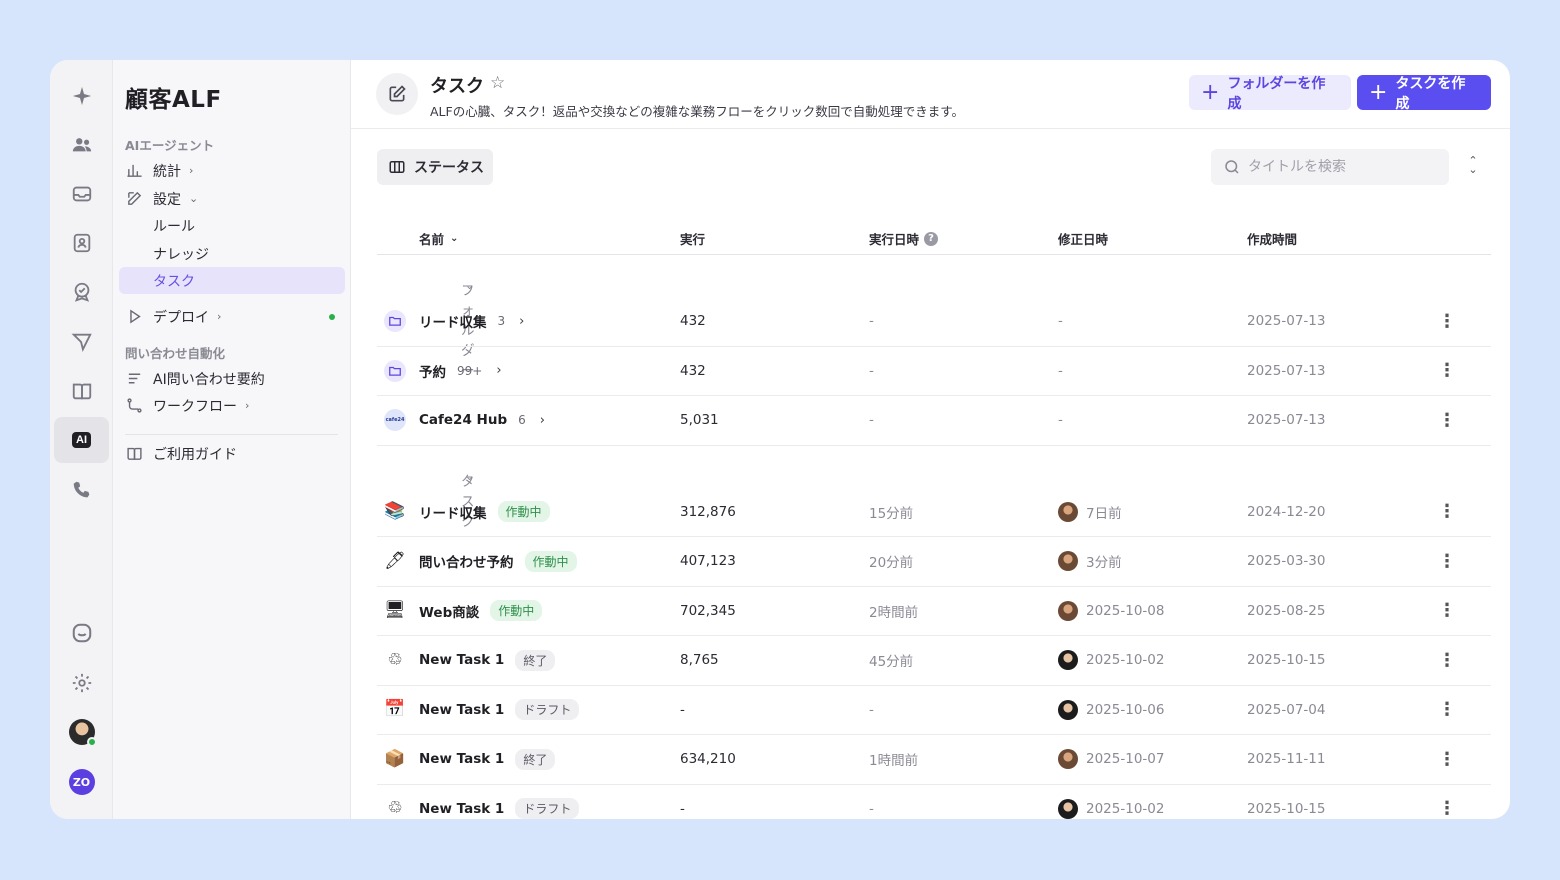 Image resolution: width=1560 pixels, height=880 pixels. What do you see at coordinates (232, 316) in the screenshot?
I see `sidebar-item-deploy: デプロイ ›` at bounding box center [232, 316].